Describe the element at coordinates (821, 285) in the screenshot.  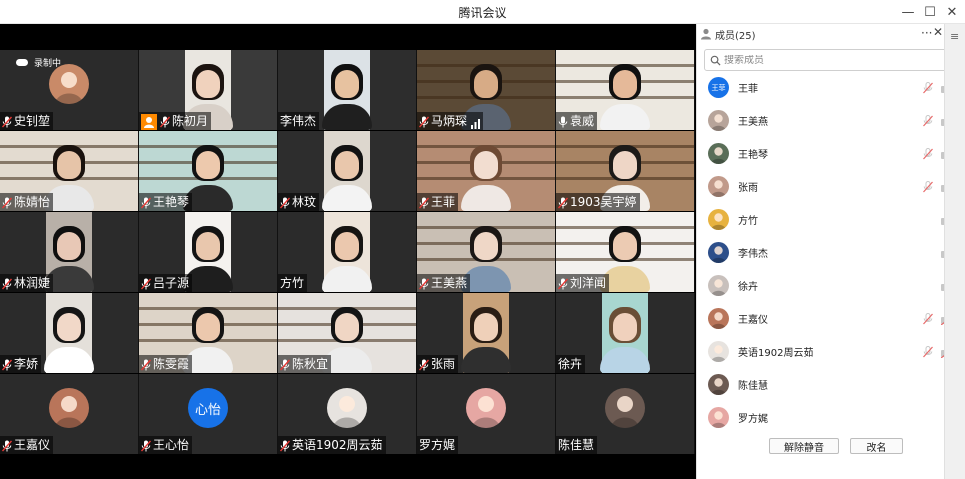
I see `member-row: 徐卉` at that location.